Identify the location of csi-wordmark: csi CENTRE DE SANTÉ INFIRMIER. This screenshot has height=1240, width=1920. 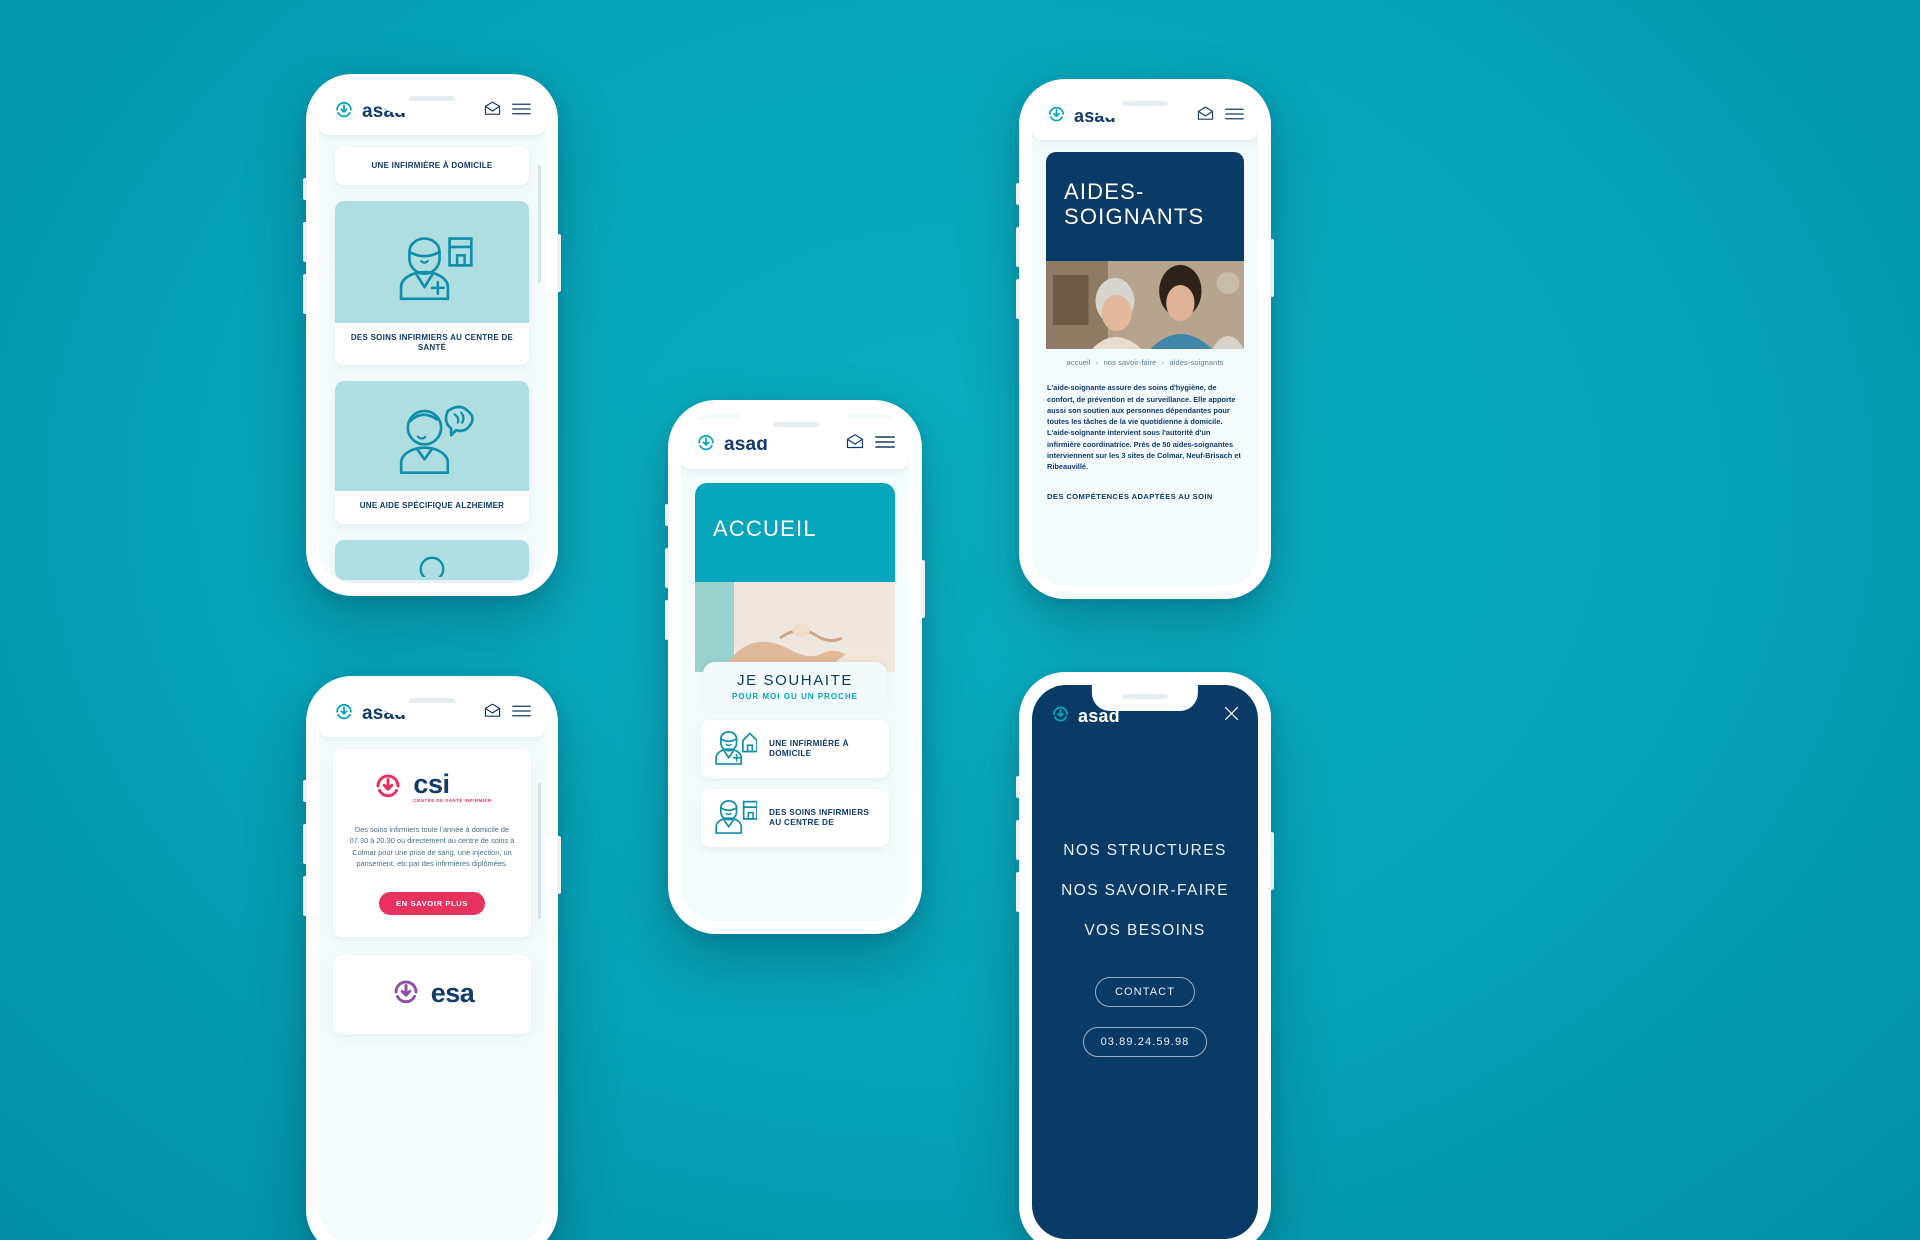
(452, 786).